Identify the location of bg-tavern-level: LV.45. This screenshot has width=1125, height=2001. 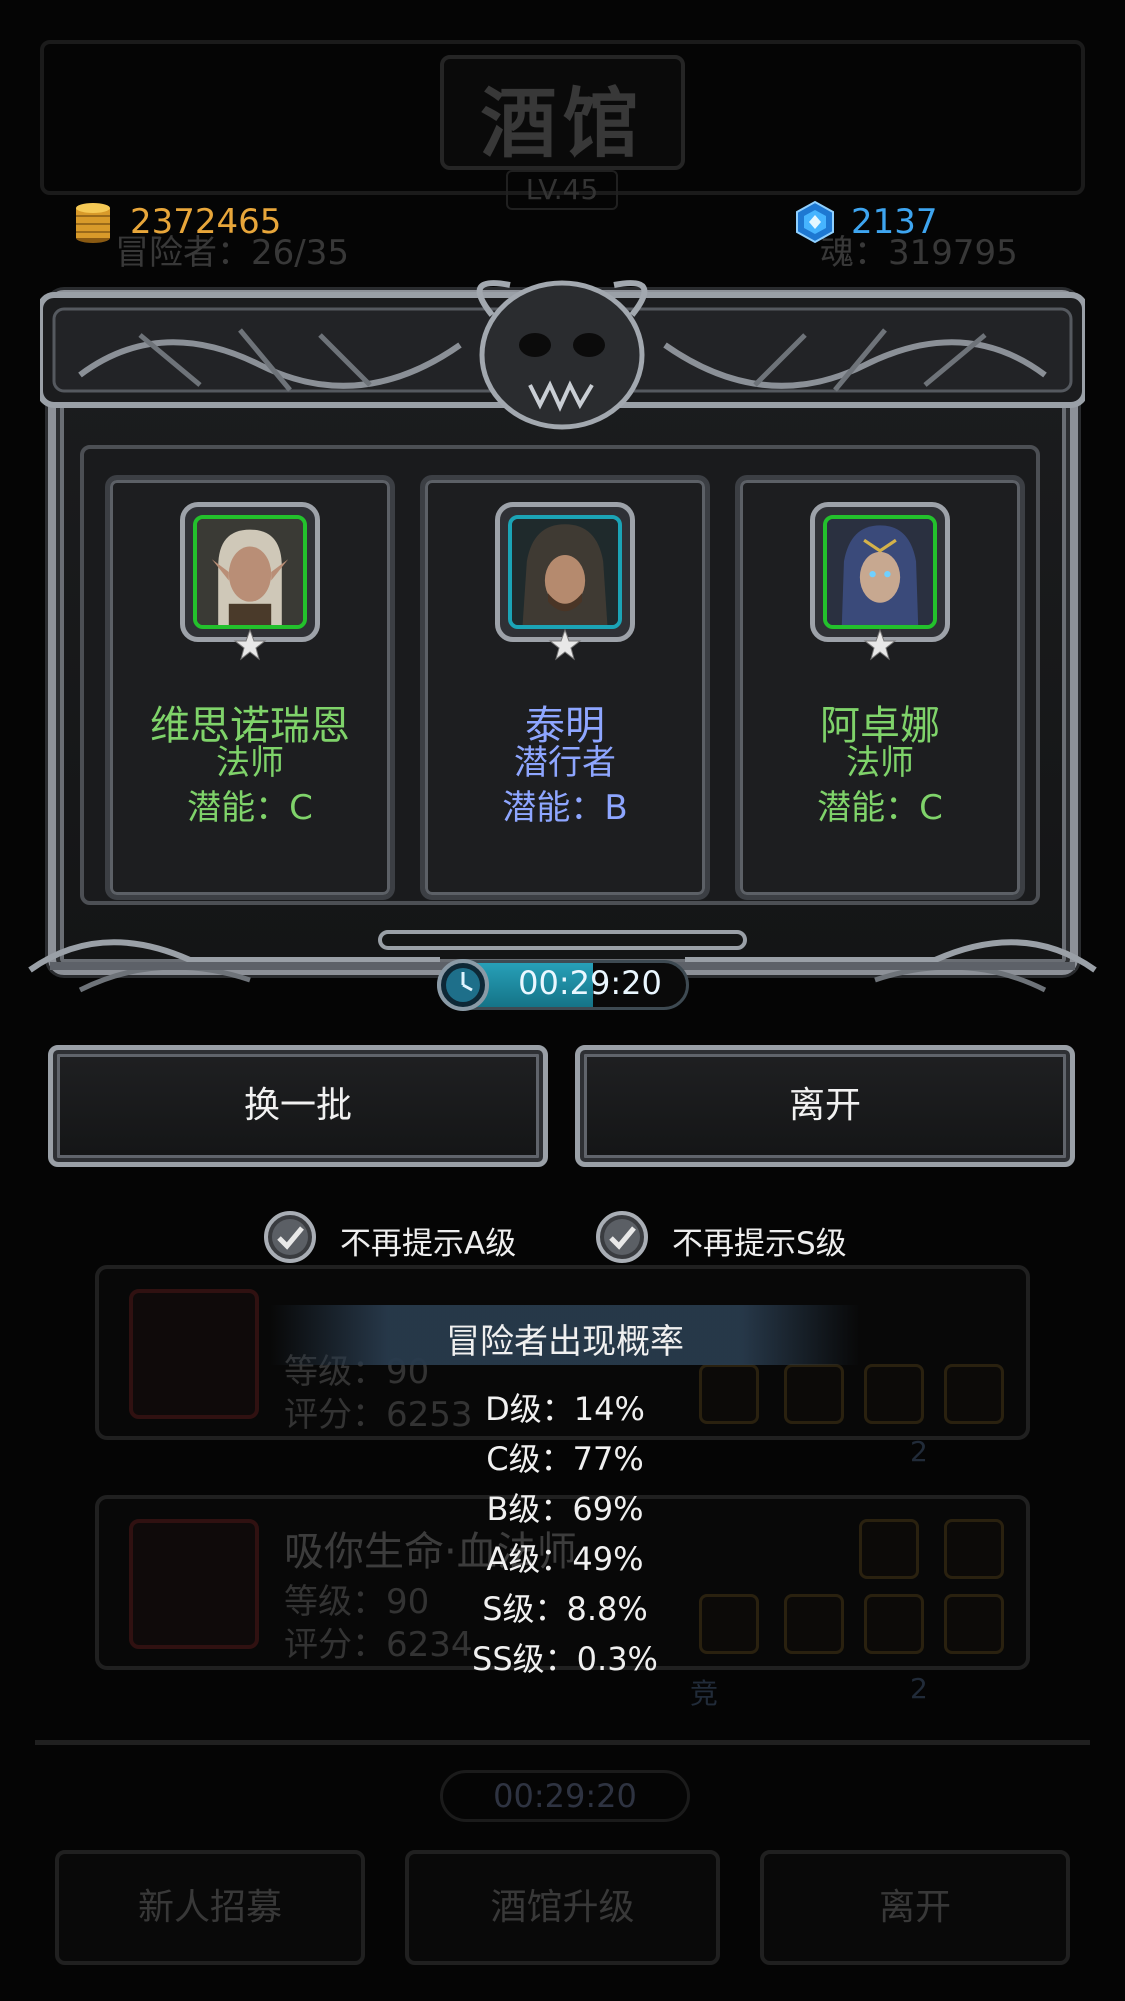
(562, 190).